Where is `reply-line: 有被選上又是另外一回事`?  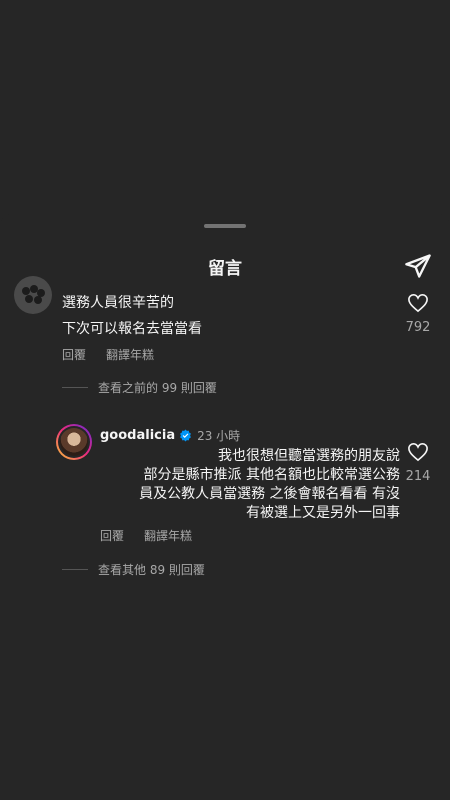
reply-line: 有被選上又是另外一回事 is located at coordinates (323, 513).